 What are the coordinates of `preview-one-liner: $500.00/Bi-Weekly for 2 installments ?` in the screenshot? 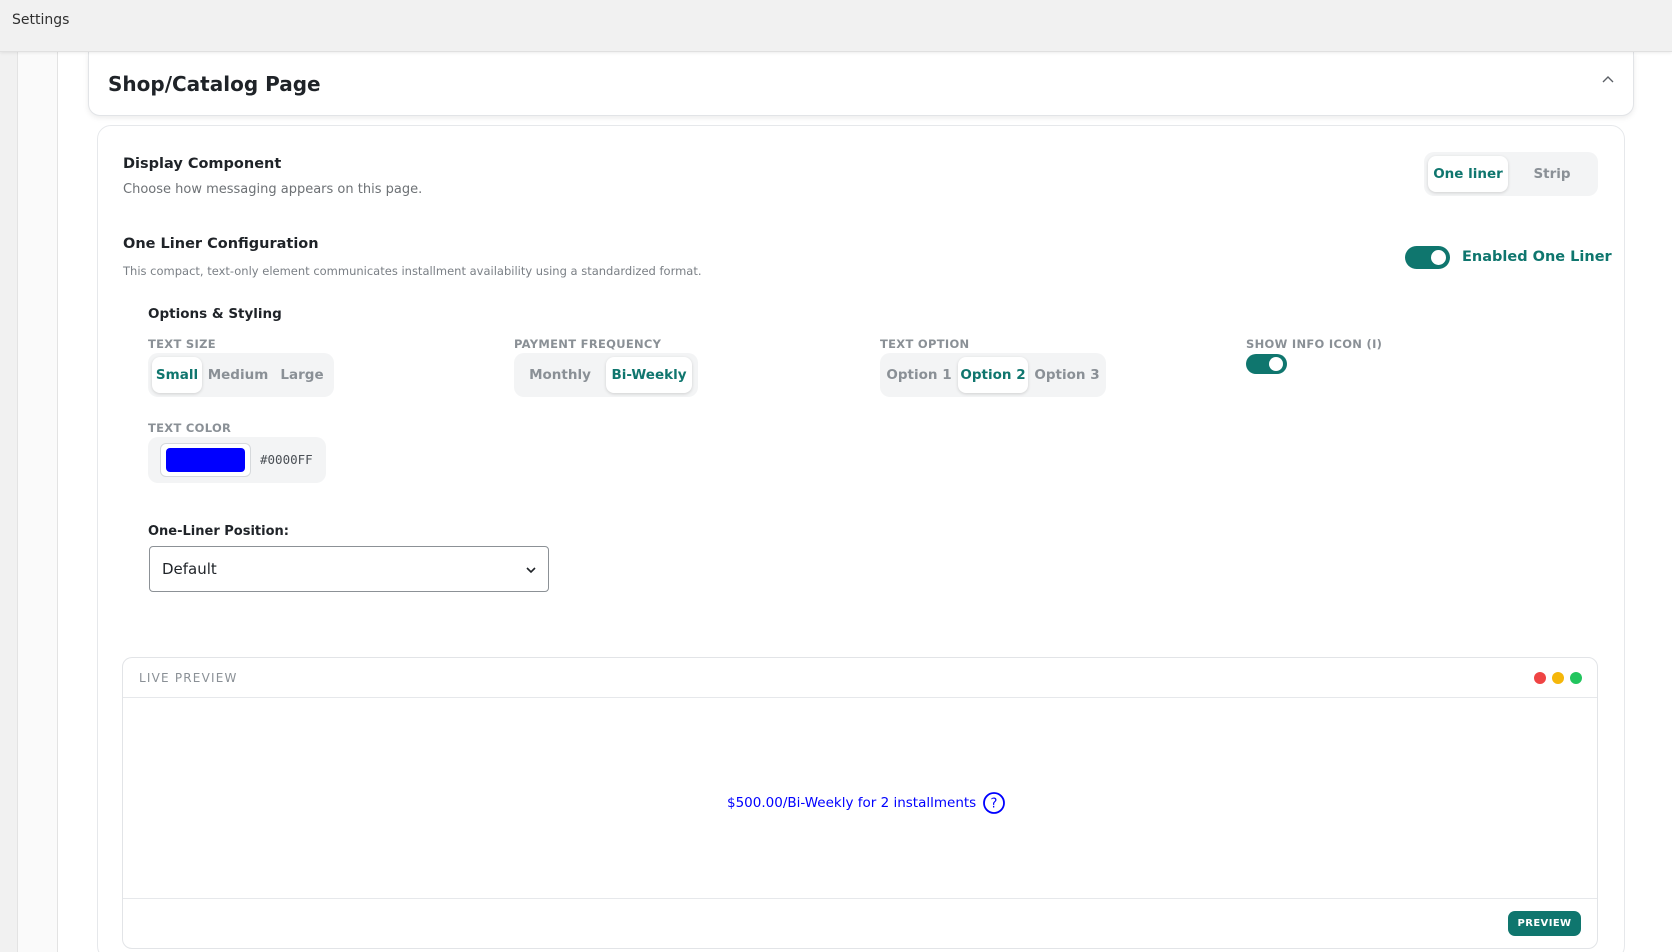 It's located at (866, 803).